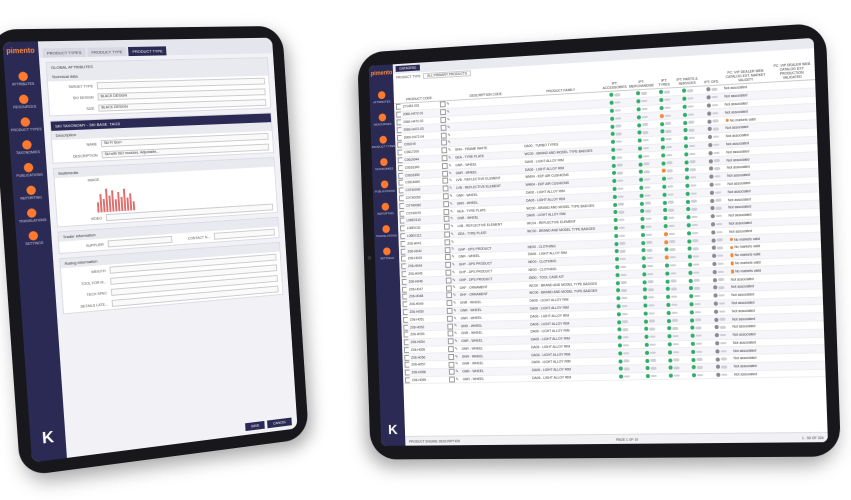 This screenshot has height=500, width=851. What do you see at coordinates (614, 80) in the screenshot?
I see `column-header: IPT: ACCESSORIES` at bounding box center [614, 80].